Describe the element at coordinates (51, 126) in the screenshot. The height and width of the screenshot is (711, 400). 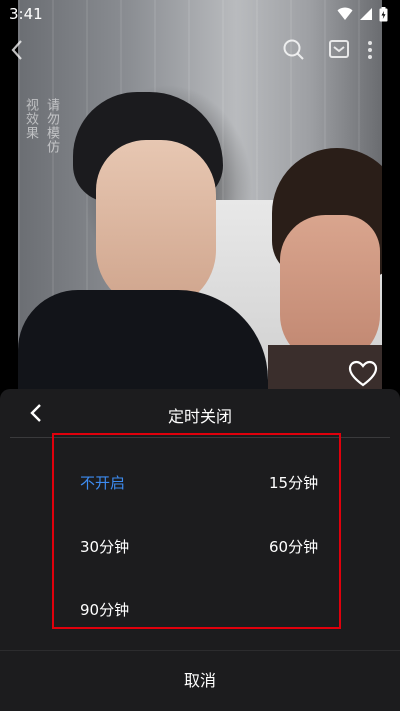
I see `watermark-column-2: 请勿模仿` at that location.